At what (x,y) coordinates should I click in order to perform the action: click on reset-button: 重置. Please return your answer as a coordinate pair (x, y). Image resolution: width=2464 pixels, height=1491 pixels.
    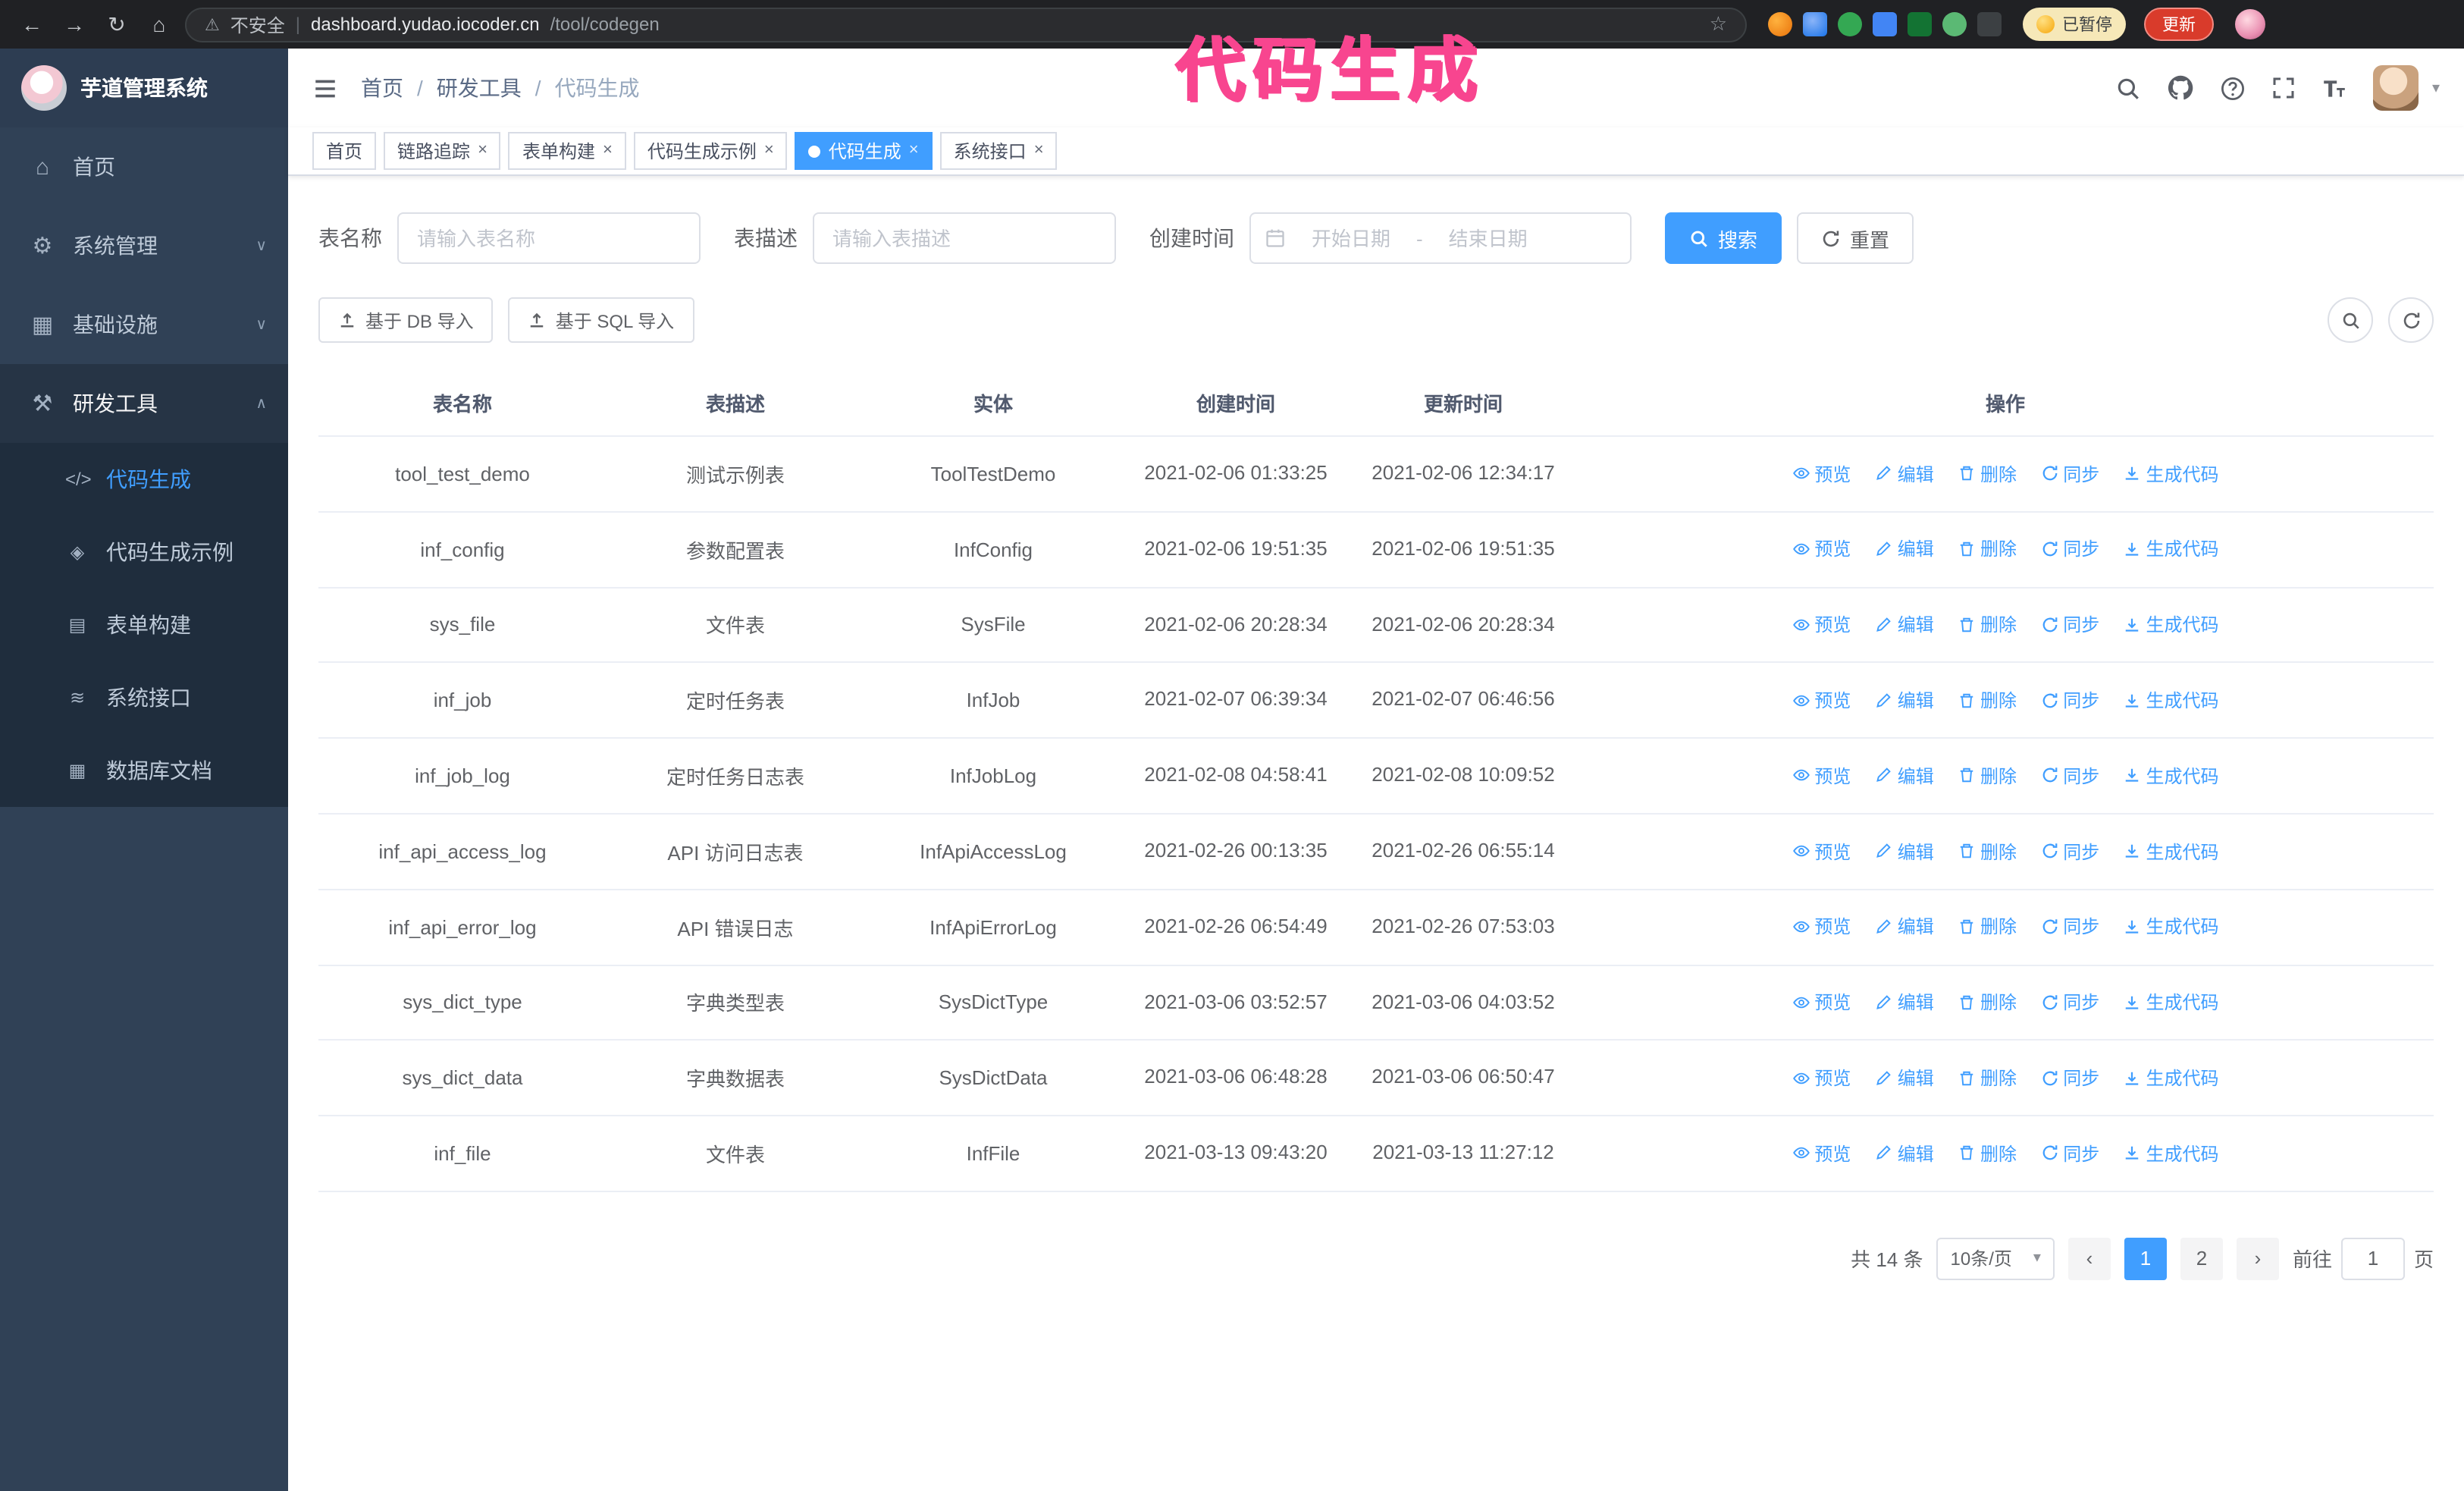
    Looking at the image, I should click on (1856, 238).